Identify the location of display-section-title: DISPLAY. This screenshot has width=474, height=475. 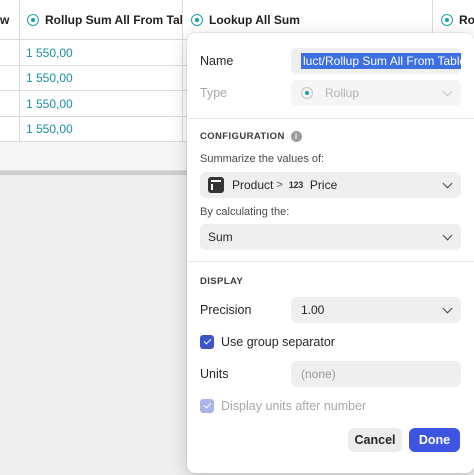
(221, 281).